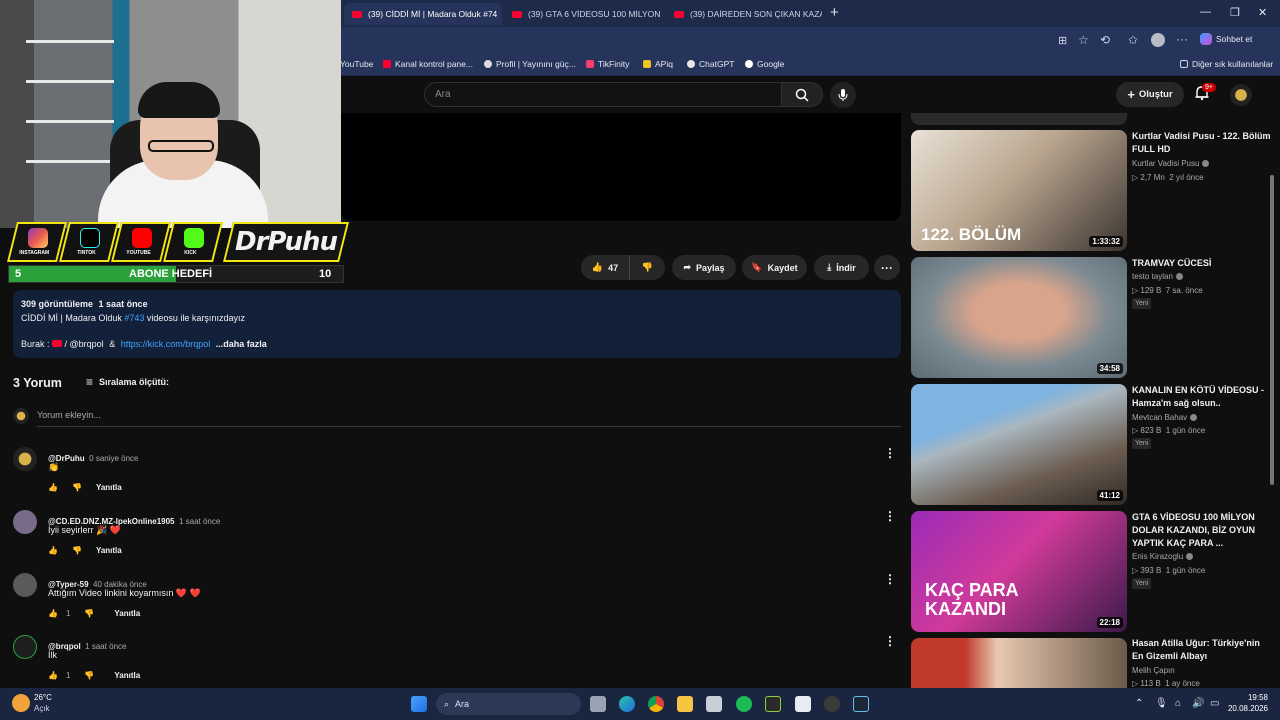 The width and height of the screenshot is (1280, 720). I want to click on network-icon: ⌂, so click(1178, 703).